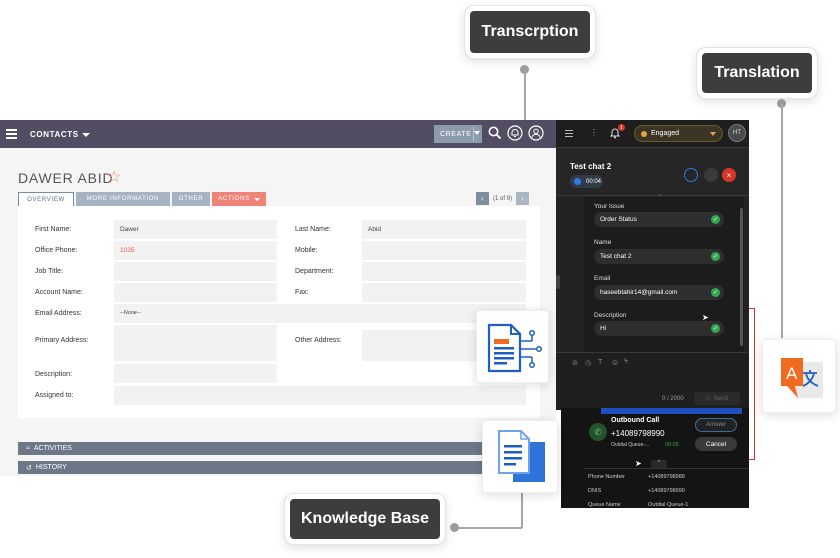  Describe the element at coordinates (195, 343) in the screenshot. I see `primary-address-value` at that location.